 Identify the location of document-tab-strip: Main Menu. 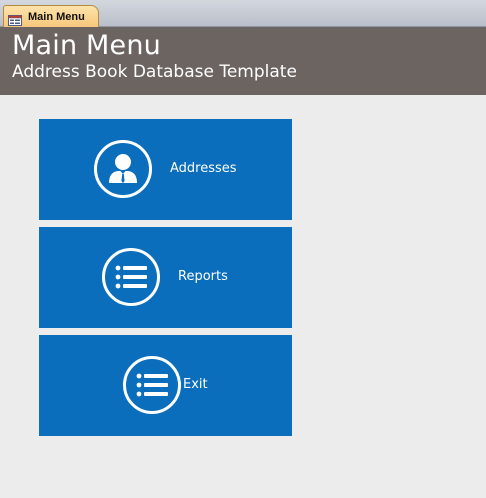
(243, 13).